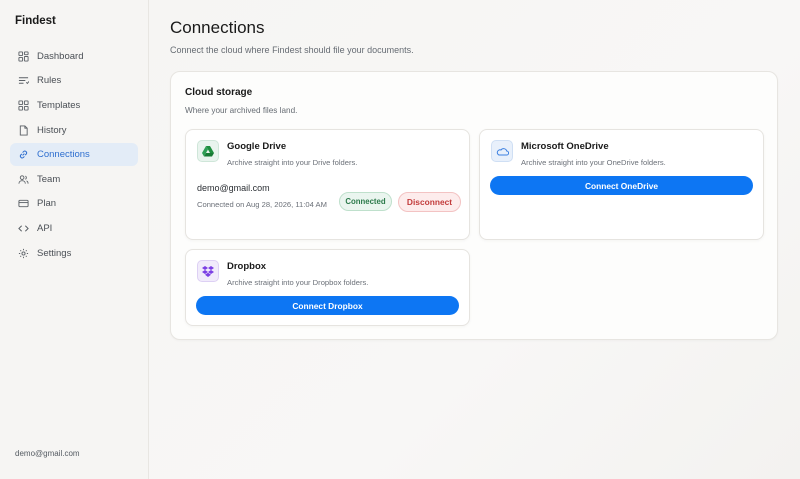  Describe the element at coordinates (54, 253) in the screenshot. I see `sidebar-item-label: Settings` at that location.